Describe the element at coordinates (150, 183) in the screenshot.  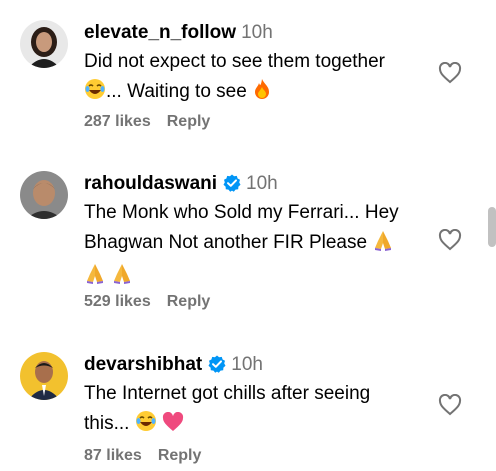
I see `username: rahouldaswani` at that location.